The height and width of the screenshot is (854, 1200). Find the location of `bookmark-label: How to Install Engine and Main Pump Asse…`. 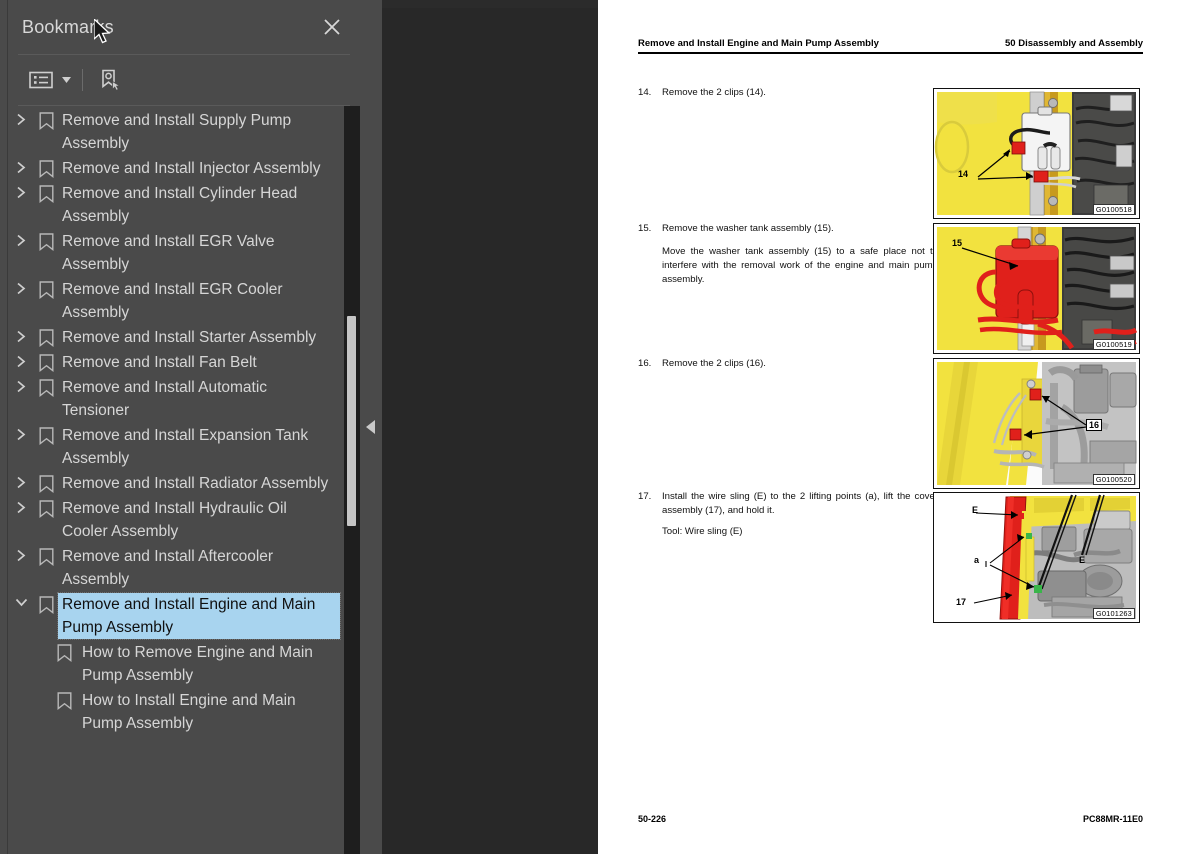

bookmark-label: How to Install Engine and Main Pump Asse… is located at coordinates (189, 712).